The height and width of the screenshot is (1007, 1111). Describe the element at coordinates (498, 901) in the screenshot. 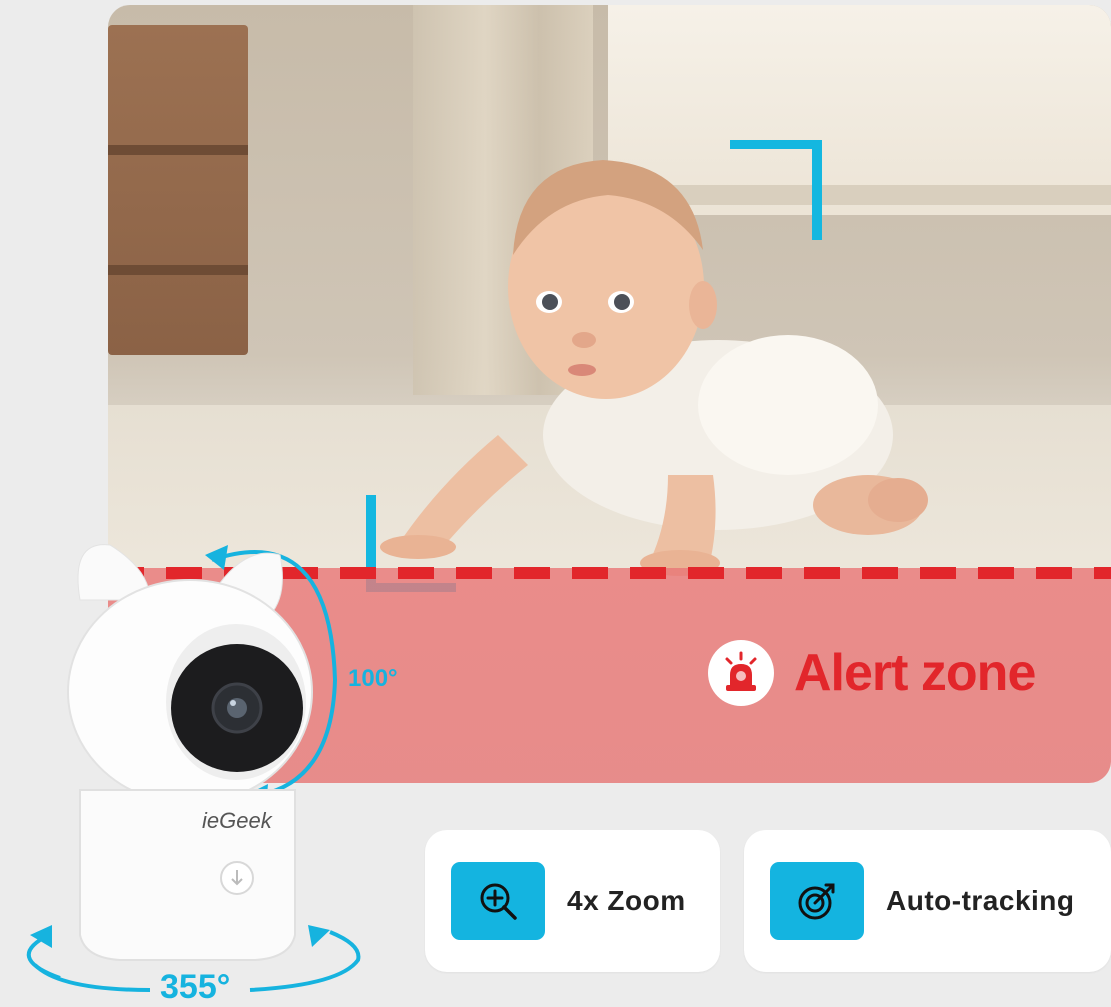

I see `zoom-in-icon` at that location.